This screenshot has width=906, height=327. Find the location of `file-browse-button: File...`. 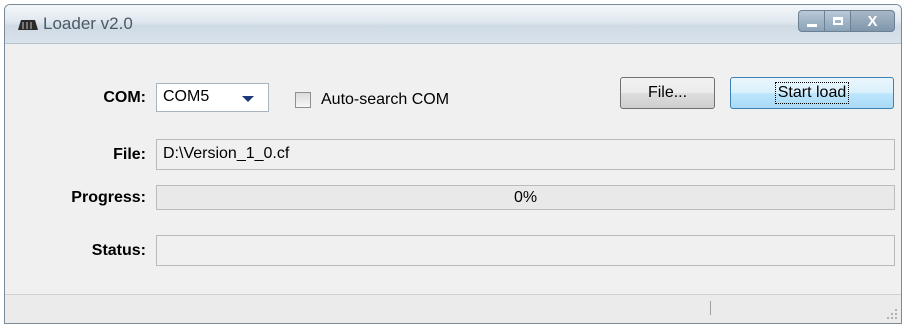

file-browse-button: File... is located at coordinates (667, 93).